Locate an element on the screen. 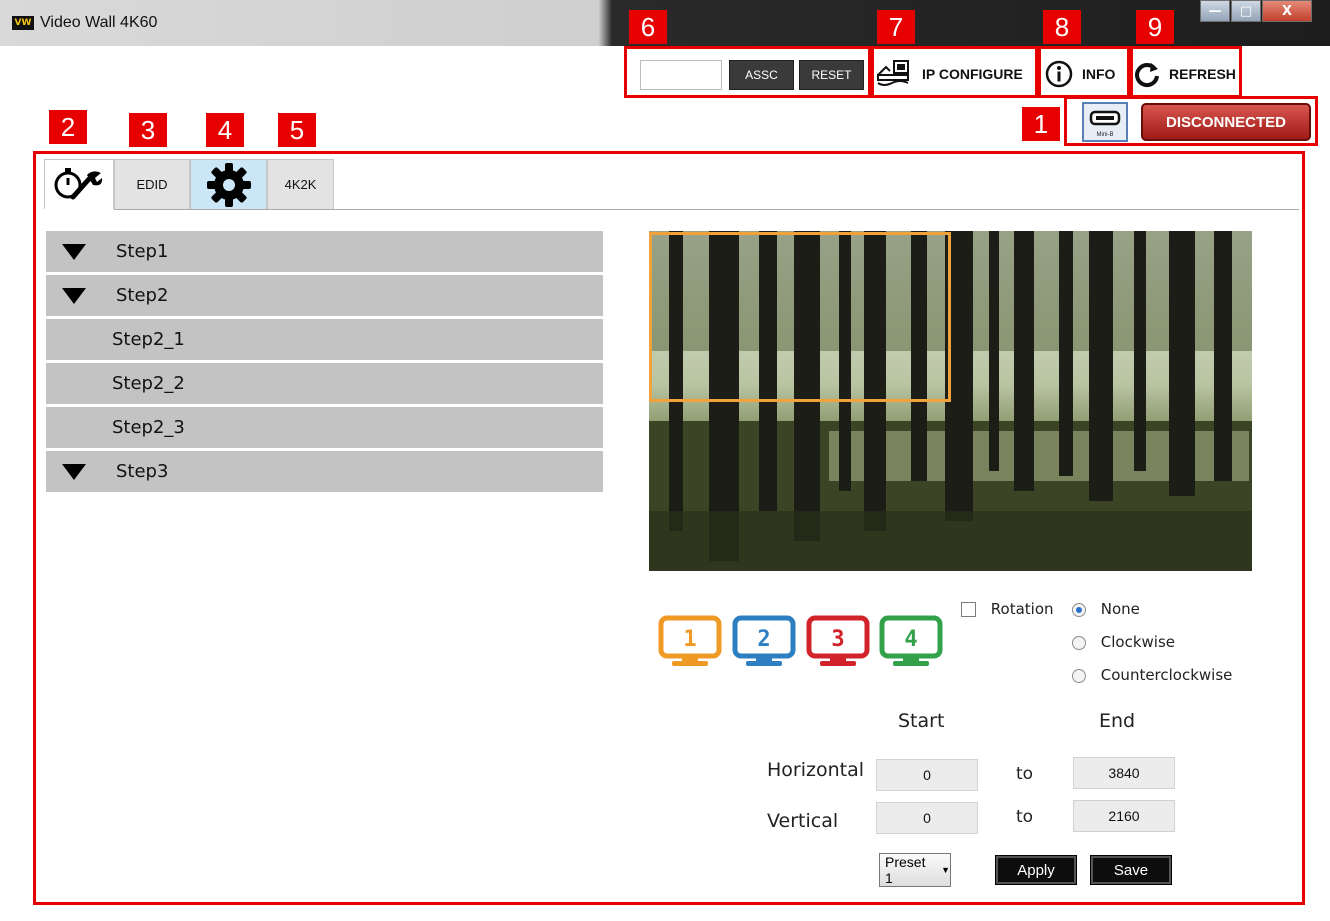 Image resolution: width=1330 pixels, height=921 pixels. end-header: End is located at coordinates (1117, 721).